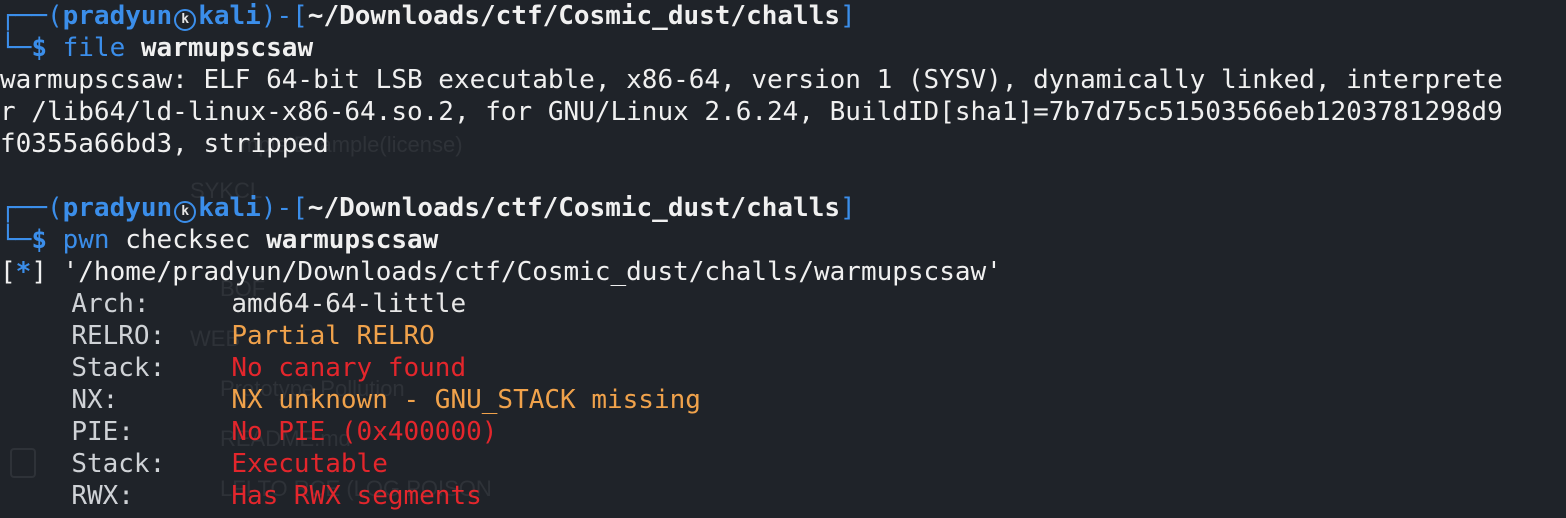 This screenshot has height=518, width=1566. What do you see at coordinates (349, 368) in the screenshot?
I see `checksec-value: No canary found` at bounding box center [349, 368].